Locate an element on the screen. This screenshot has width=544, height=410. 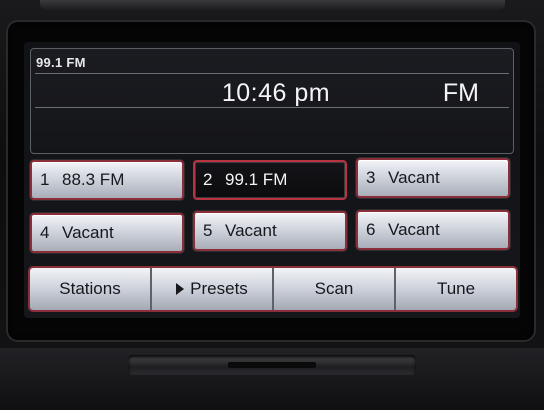
preset-button-1: 1 88.3 FM is located at coordinates (107, 180).